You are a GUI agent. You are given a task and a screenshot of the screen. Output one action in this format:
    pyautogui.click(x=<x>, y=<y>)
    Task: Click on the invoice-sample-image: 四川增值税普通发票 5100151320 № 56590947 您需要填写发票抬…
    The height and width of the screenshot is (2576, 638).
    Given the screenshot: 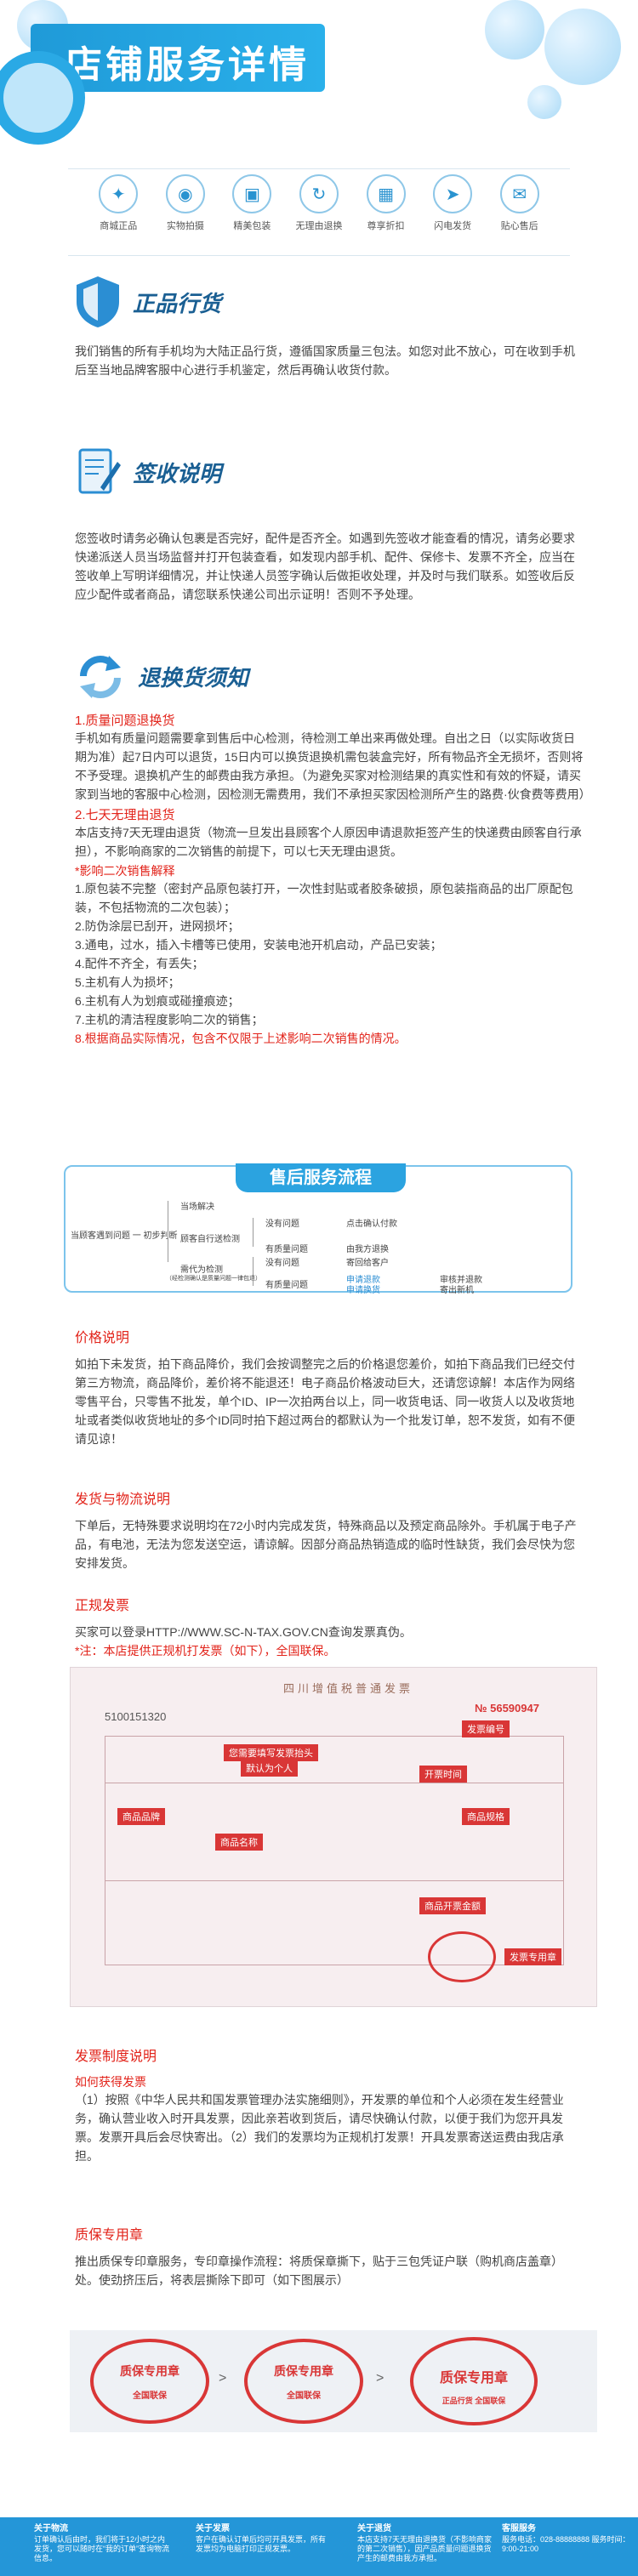 What is the action you would take?
    pyautogui.click(x=333, y=1837)
    